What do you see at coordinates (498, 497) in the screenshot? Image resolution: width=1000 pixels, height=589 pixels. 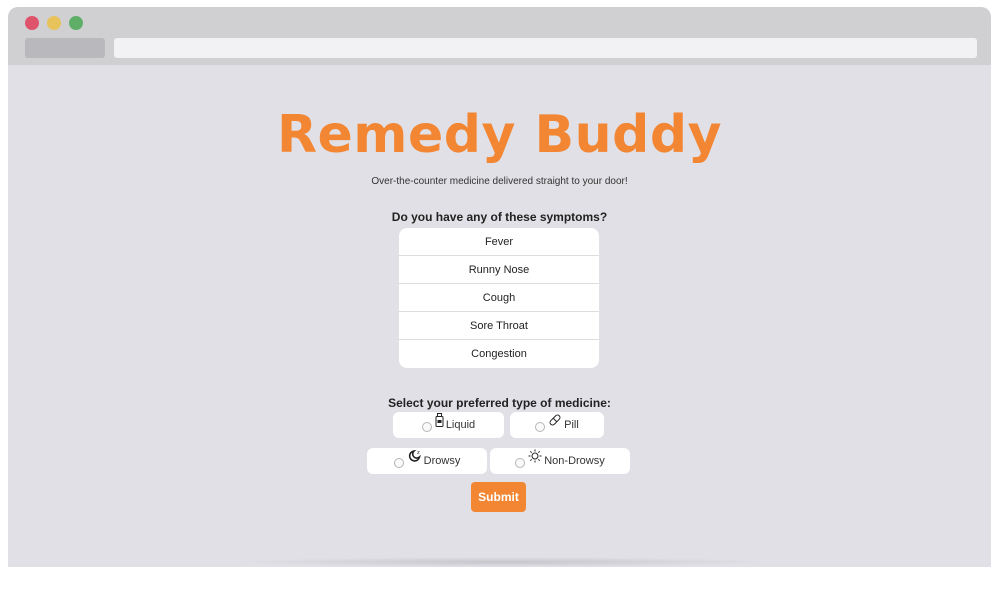 I see `submit-button: Submit` at bounding box center [498, 497].